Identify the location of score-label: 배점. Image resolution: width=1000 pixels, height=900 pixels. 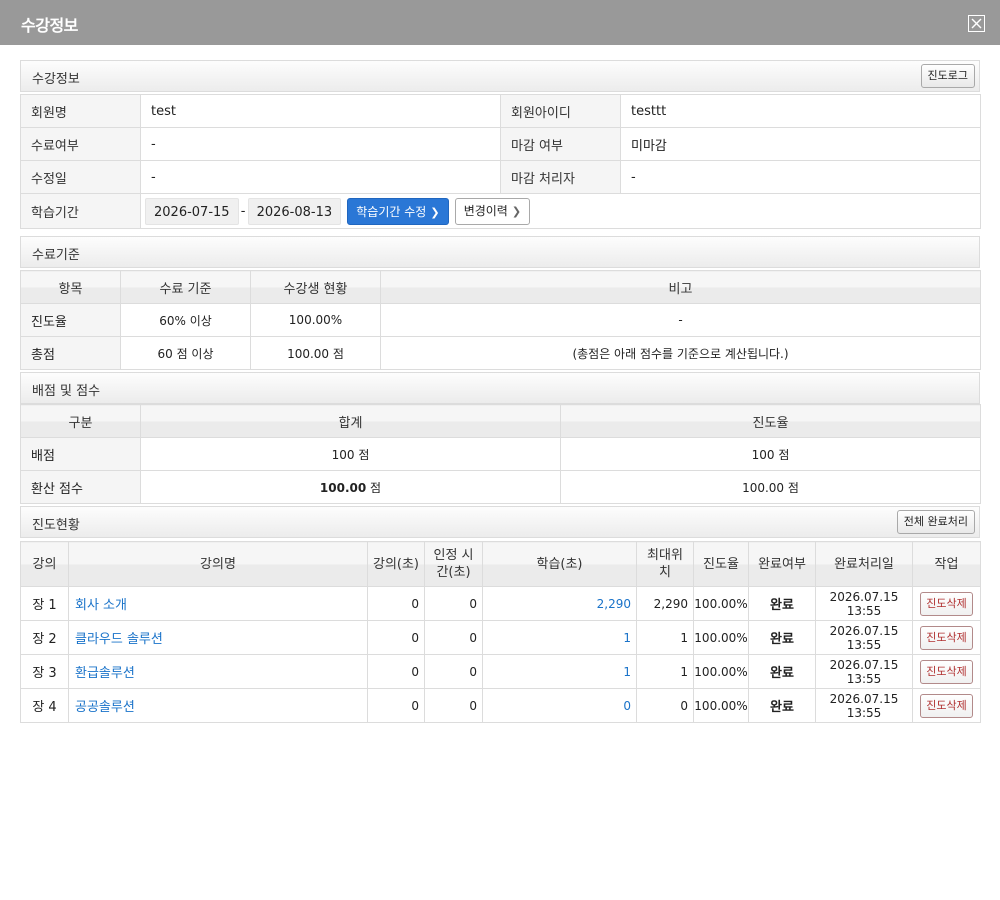
(80, 454).